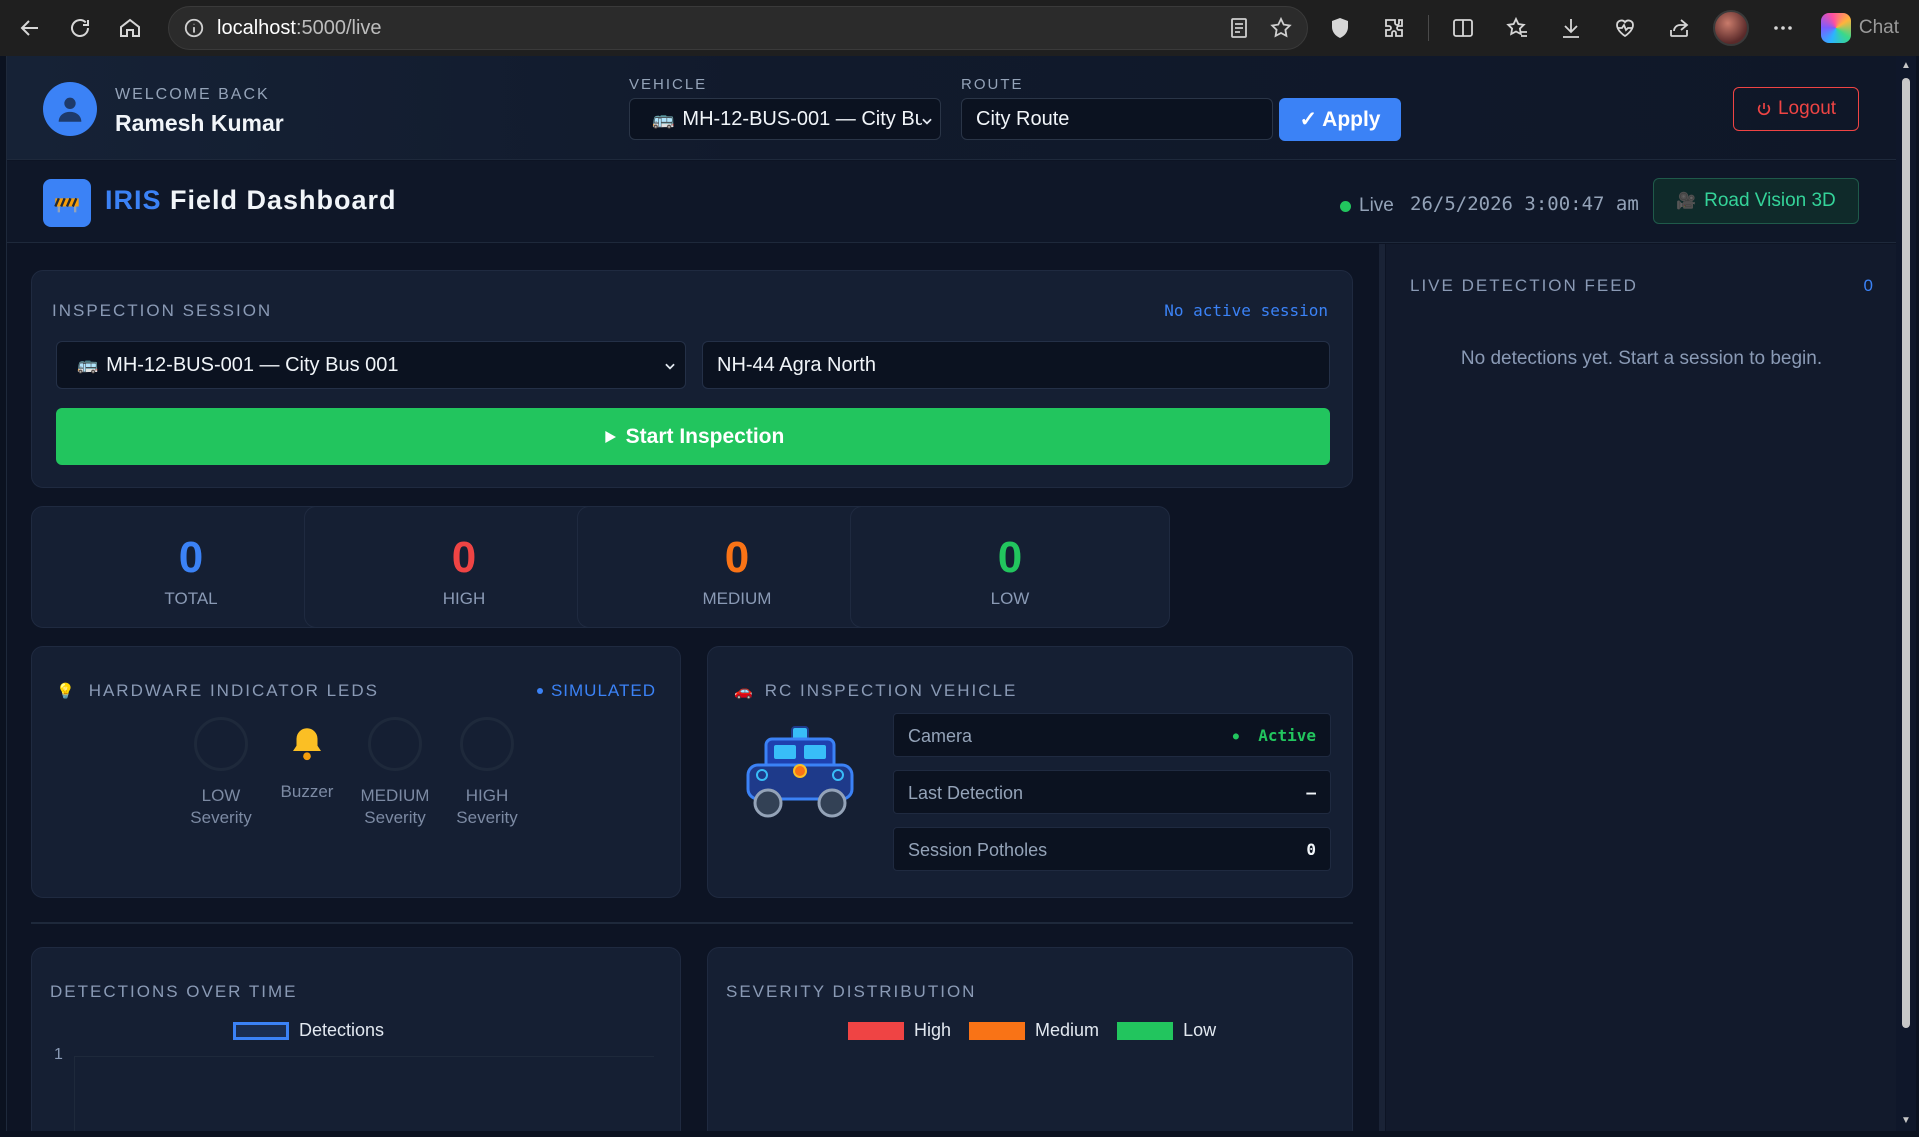 This screenshot has width=1919, height=1137. What do you see at coordinates (1731, 28) in the screenshot?
I see `profile-avatar` at bounding box center [1731, 28].